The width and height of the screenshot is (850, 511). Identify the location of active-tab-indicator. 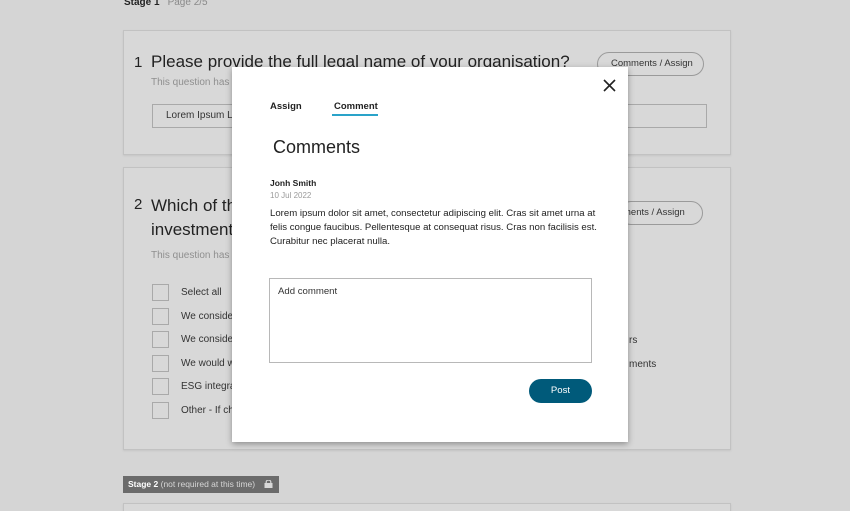
(355, 115).